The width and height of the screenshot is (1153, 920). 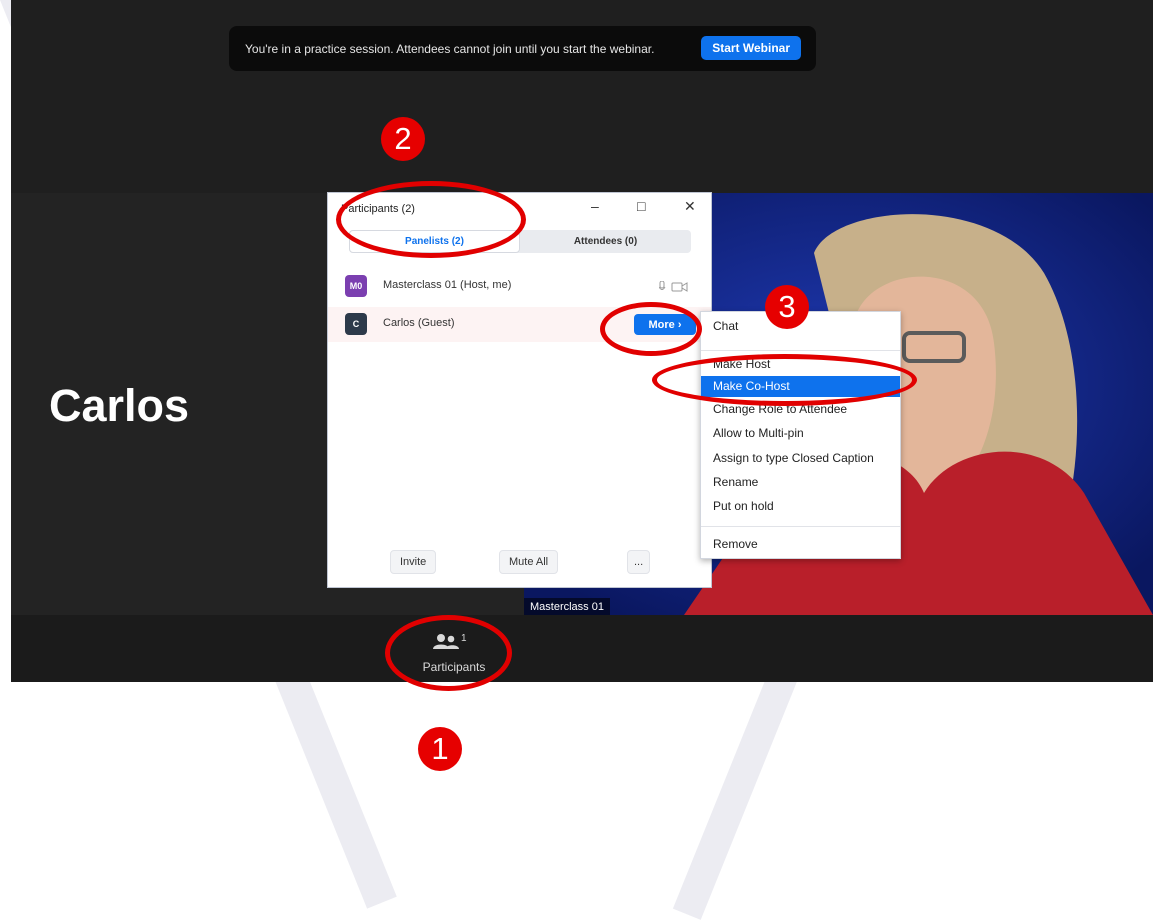 What do you see at coordinates (800, 409) in the screenshot?
I see `menu-item-change-role: Change Role to Attendee` at bounding box center [800, 409].